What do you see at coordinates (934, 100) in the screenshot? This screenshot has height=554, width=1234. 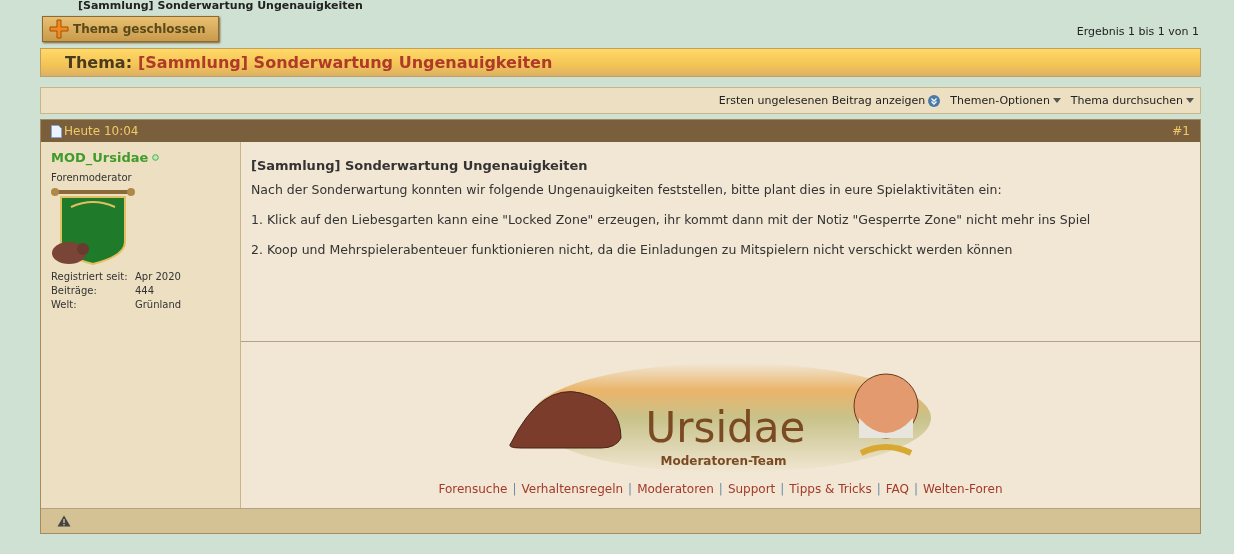 I see `double-chevron-icon` at bounding box center [934, 100].